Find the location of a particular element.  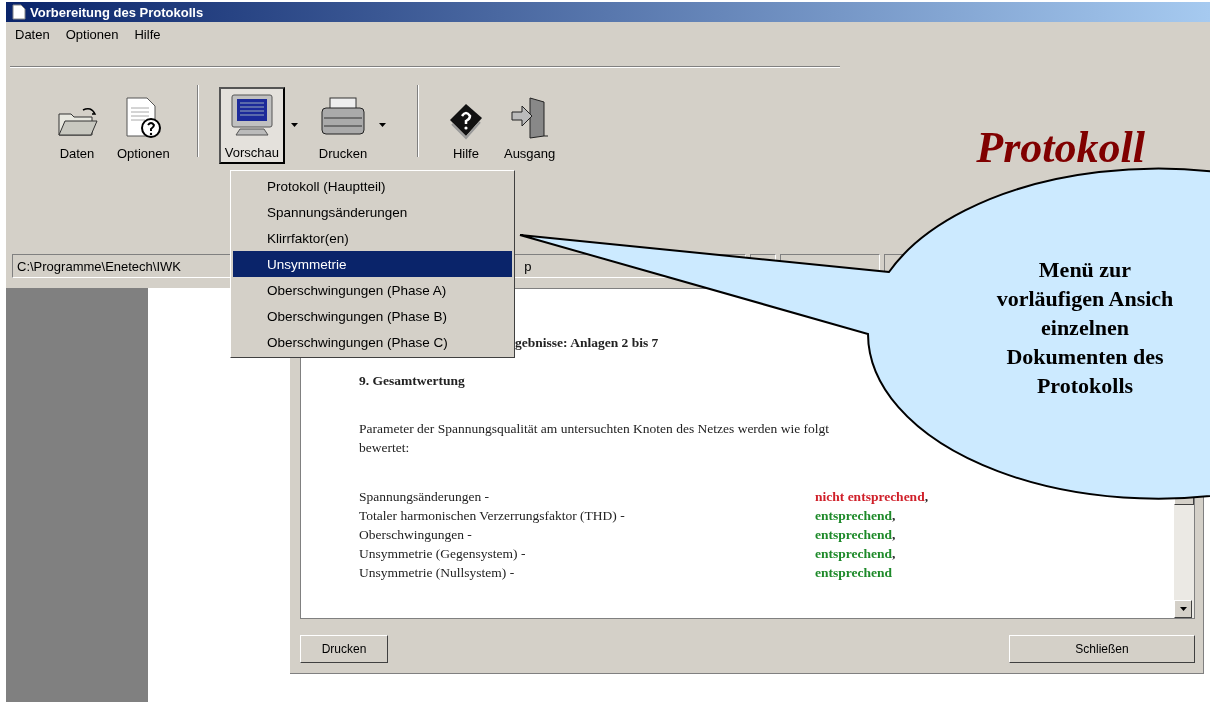

menu-item: Hilfe is located at coordinates (147, 34).